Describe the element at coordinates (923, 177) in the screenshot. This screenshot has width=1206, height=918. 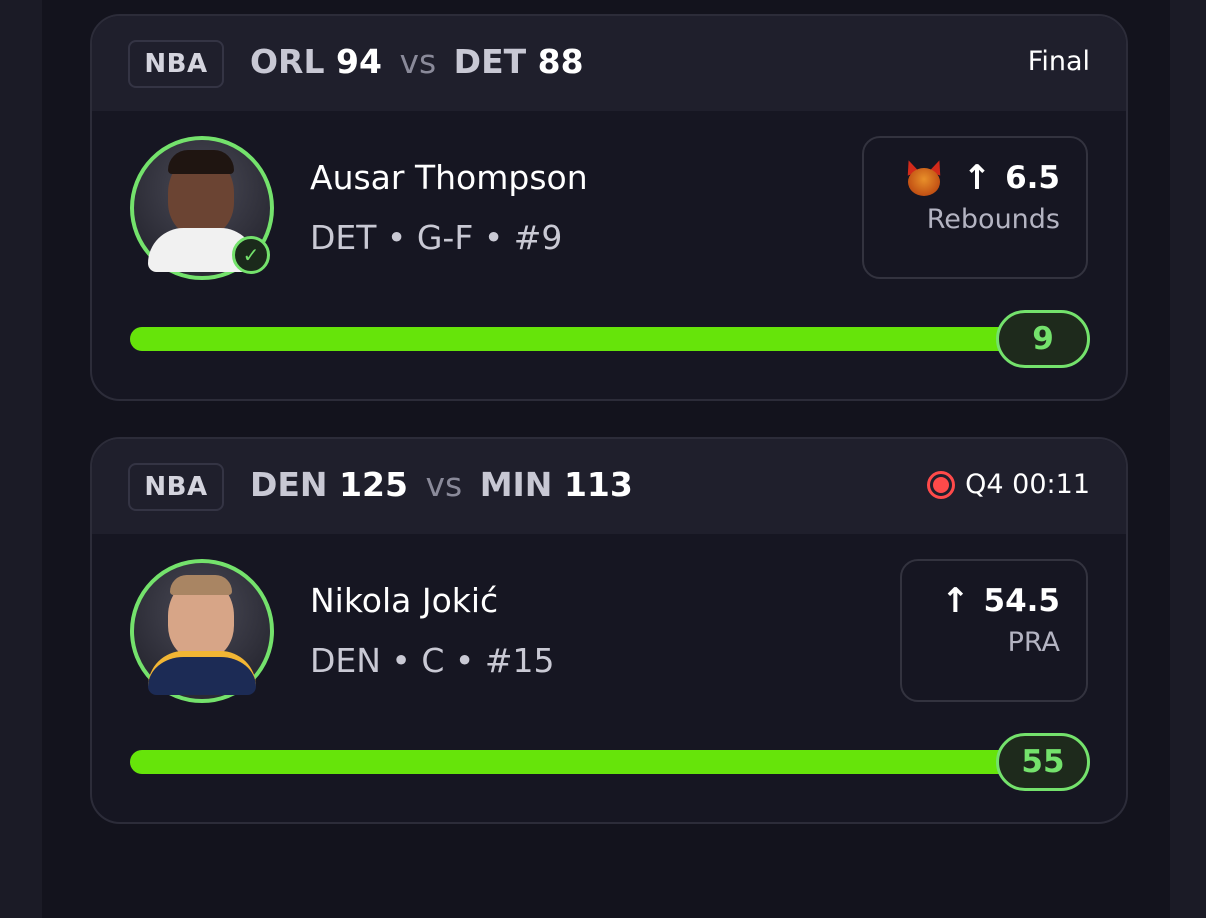
I see `devil-icon` at that location.